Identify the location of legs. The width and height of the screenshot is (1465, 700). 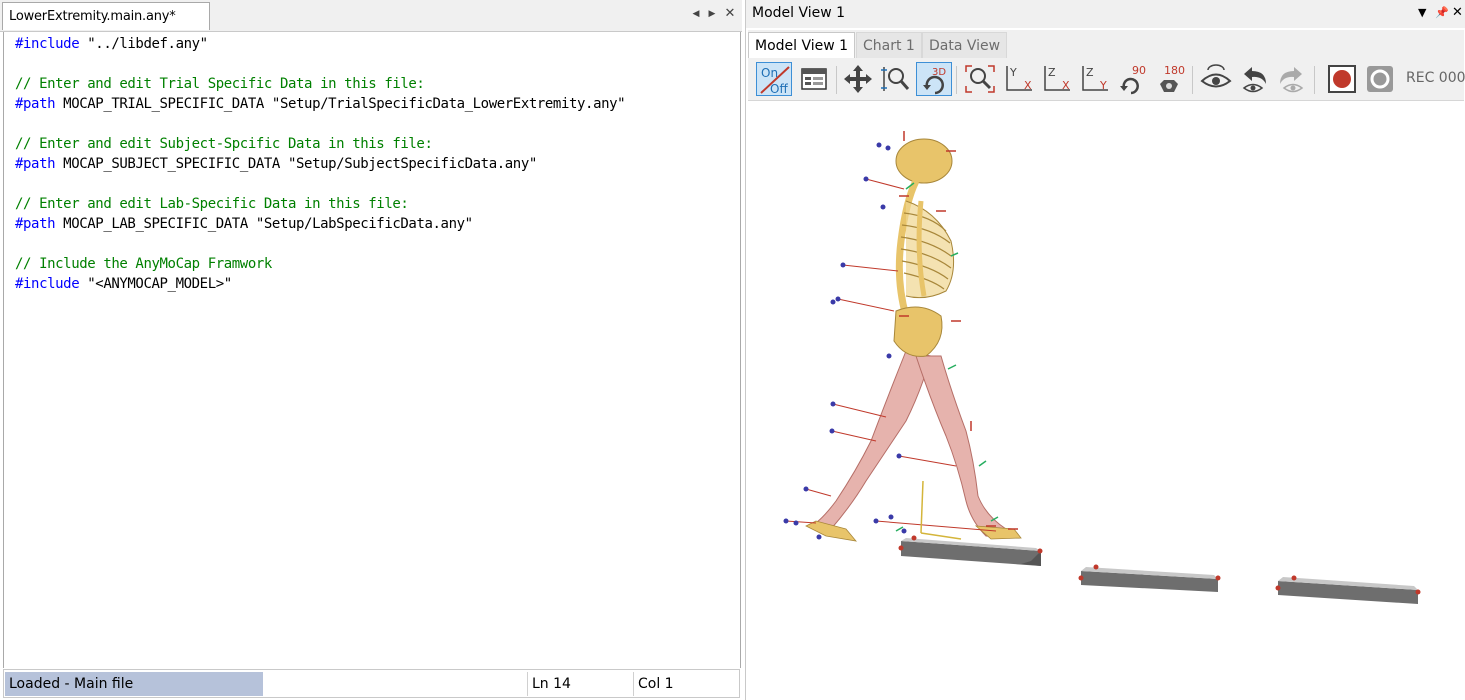
(913, 446).